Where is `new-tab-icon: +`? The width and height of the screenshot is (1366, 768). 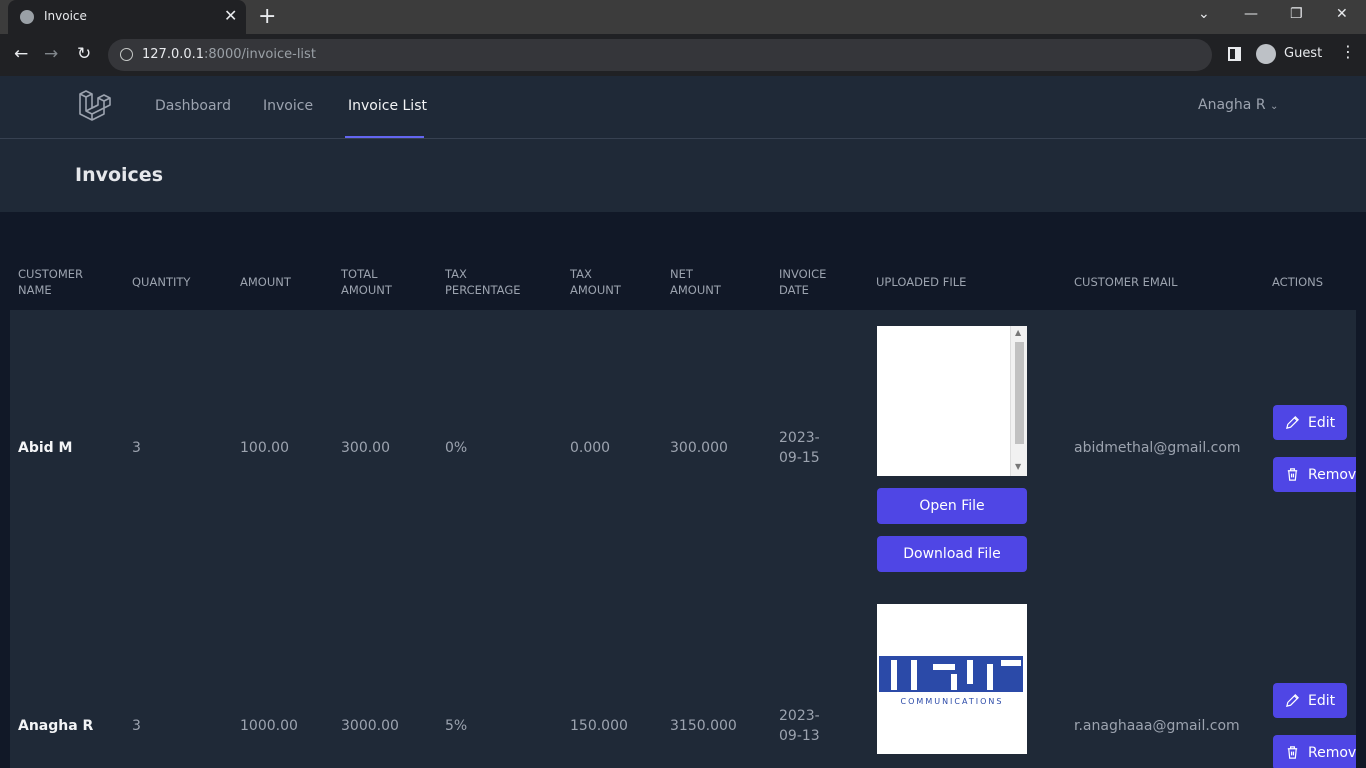
new-tab-icon: + is located at coordinates (267, 16).